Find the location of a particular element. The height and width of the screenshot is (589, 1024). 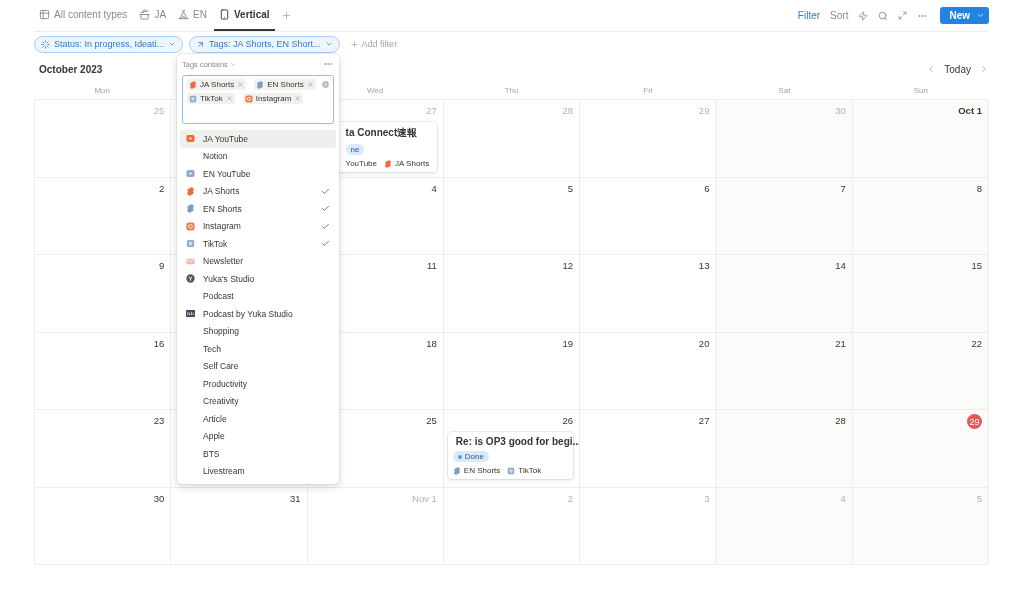

weekday-label: Sat is located at coordinates (784, 90).